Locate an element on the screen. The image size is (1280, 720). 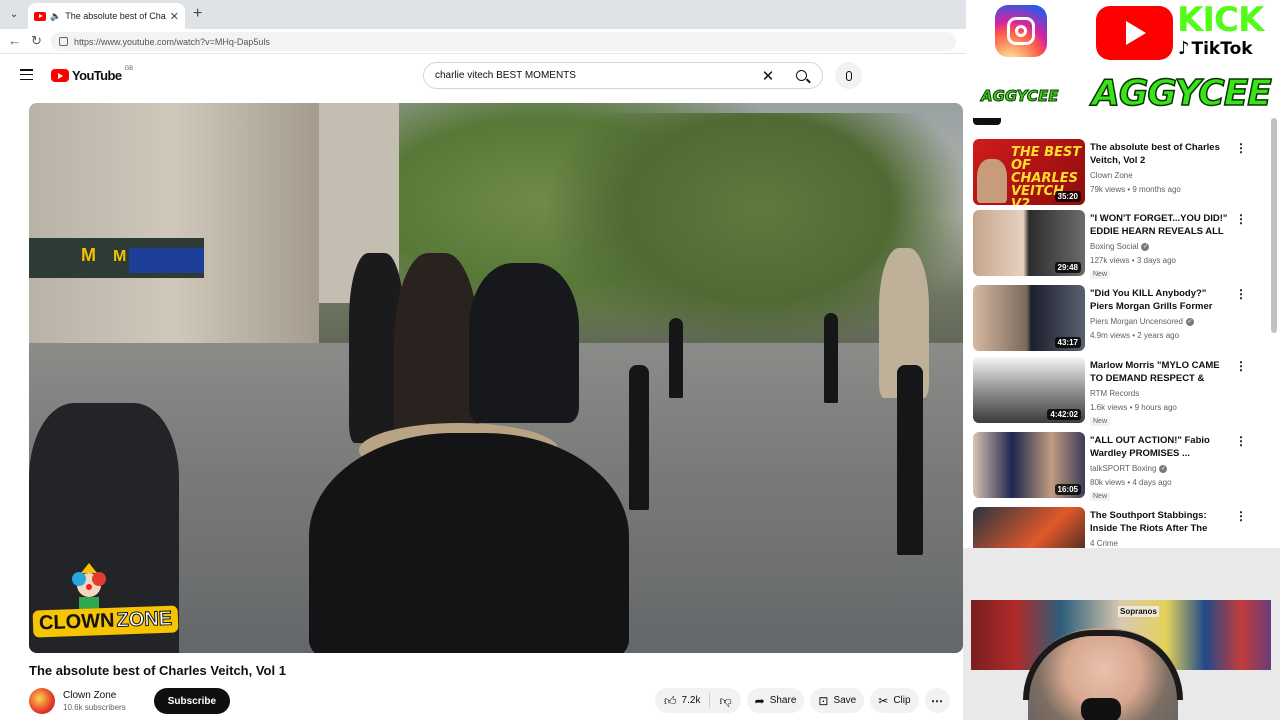
youtube-logo: YouTube GB is located at coordinates (92, 74).